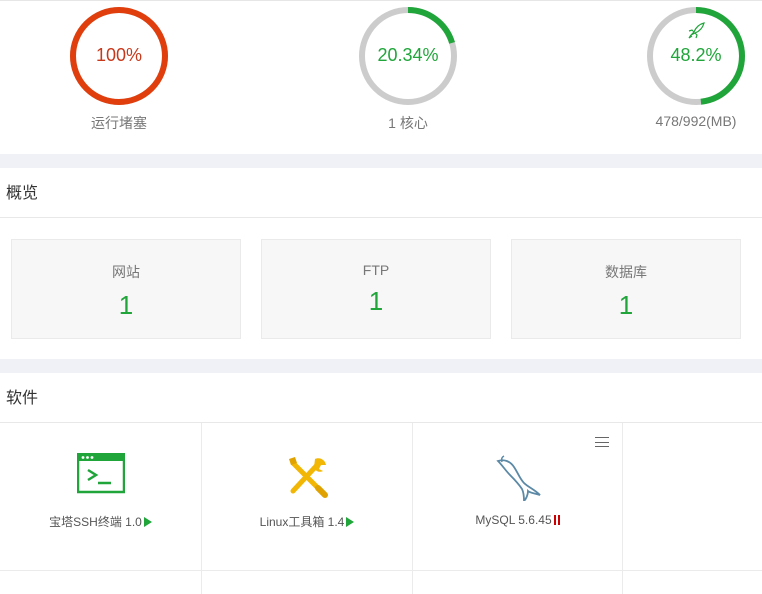 The width and height of the screenshot is (762, 594). Describe the element at coordinates (100, 477) in the screenshot. I see `terminal-icon` at that location.